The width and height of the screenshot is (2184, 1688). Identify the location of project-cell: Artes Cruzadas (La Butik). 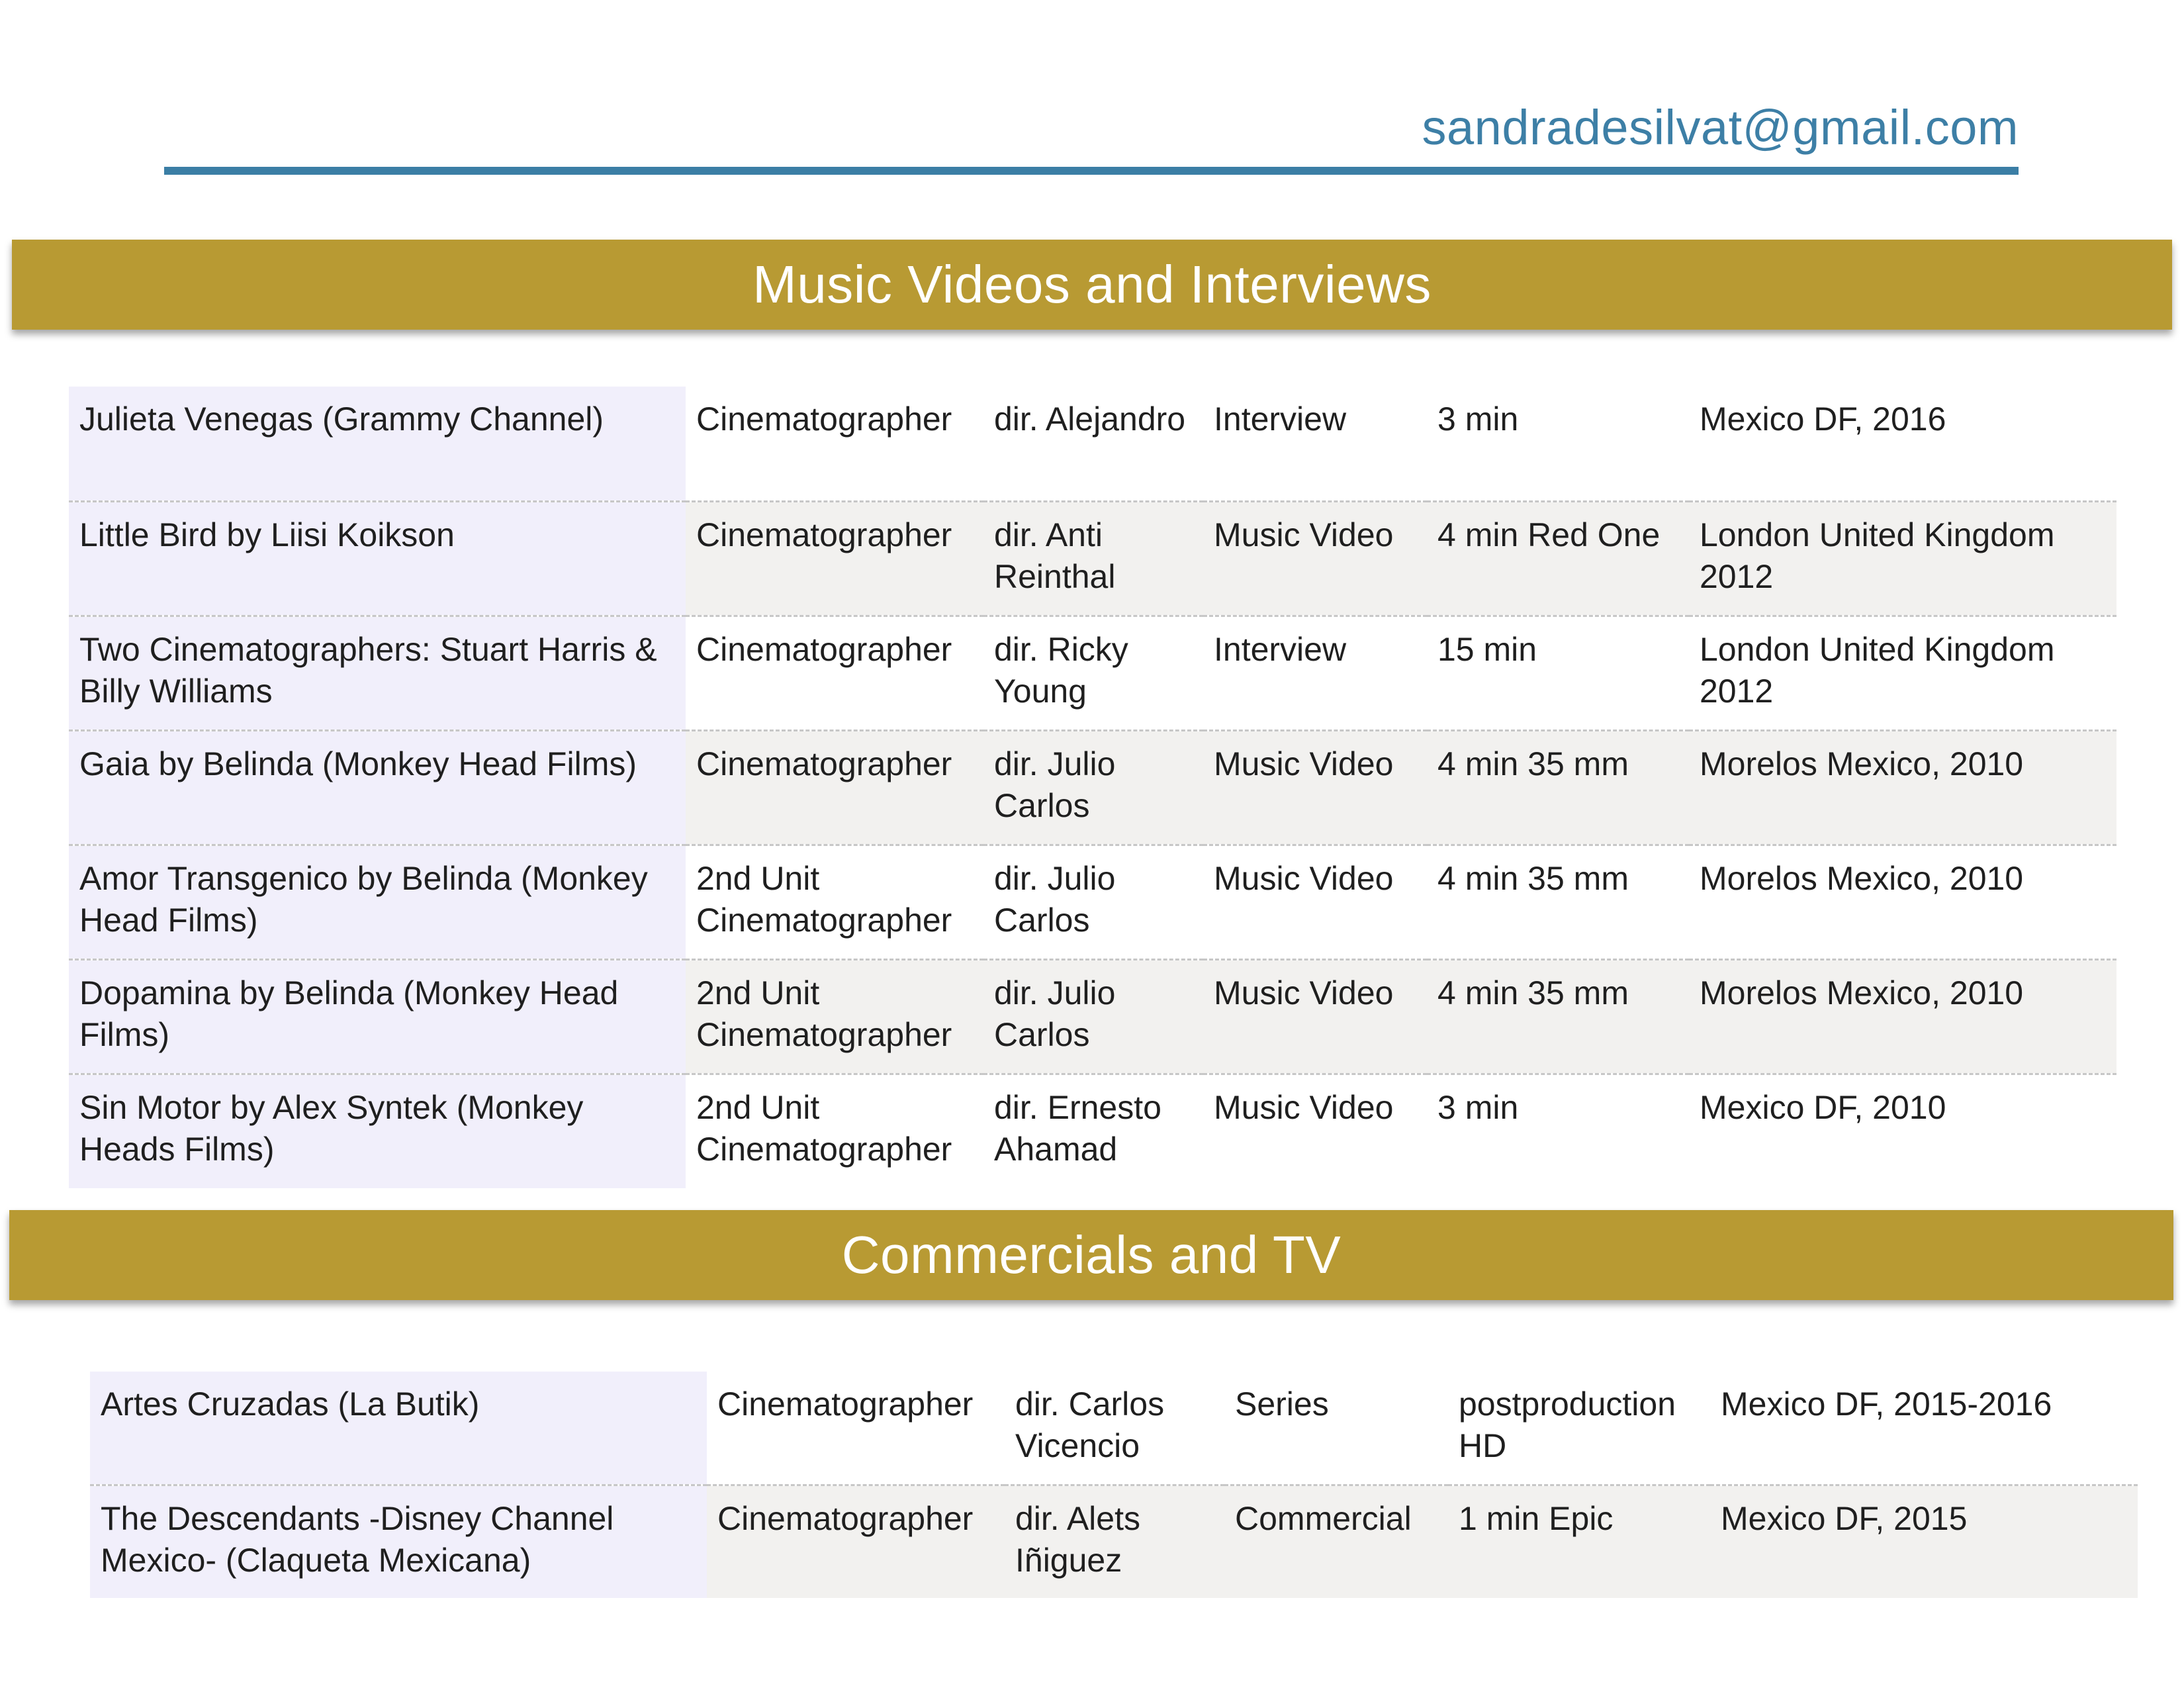
(398, 1429).